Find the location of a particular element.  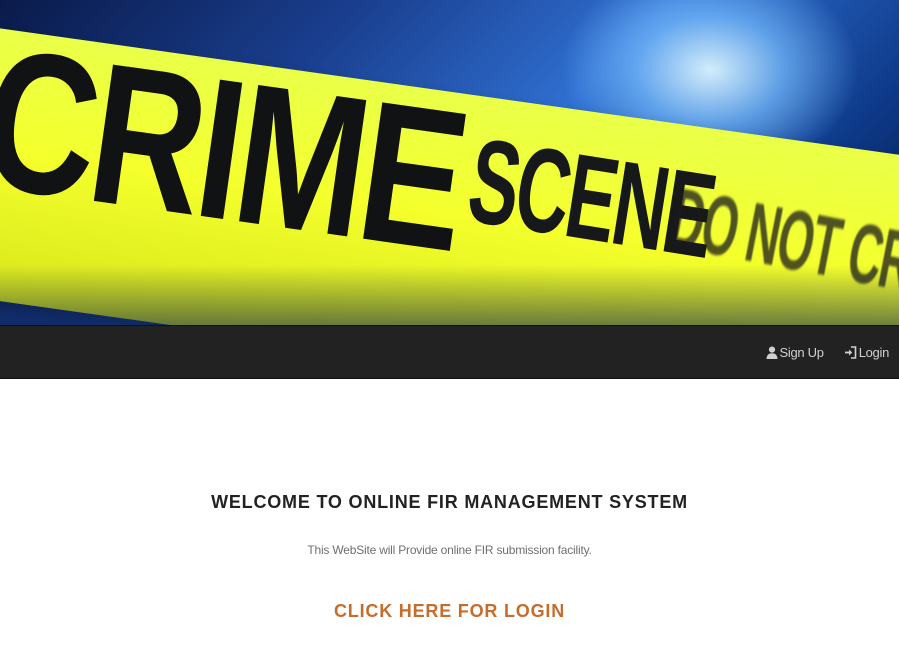

page-title: WELCOME TO ONLINE FIR MANAGEMENT SYSTEM is located at coordinates (449, 502).